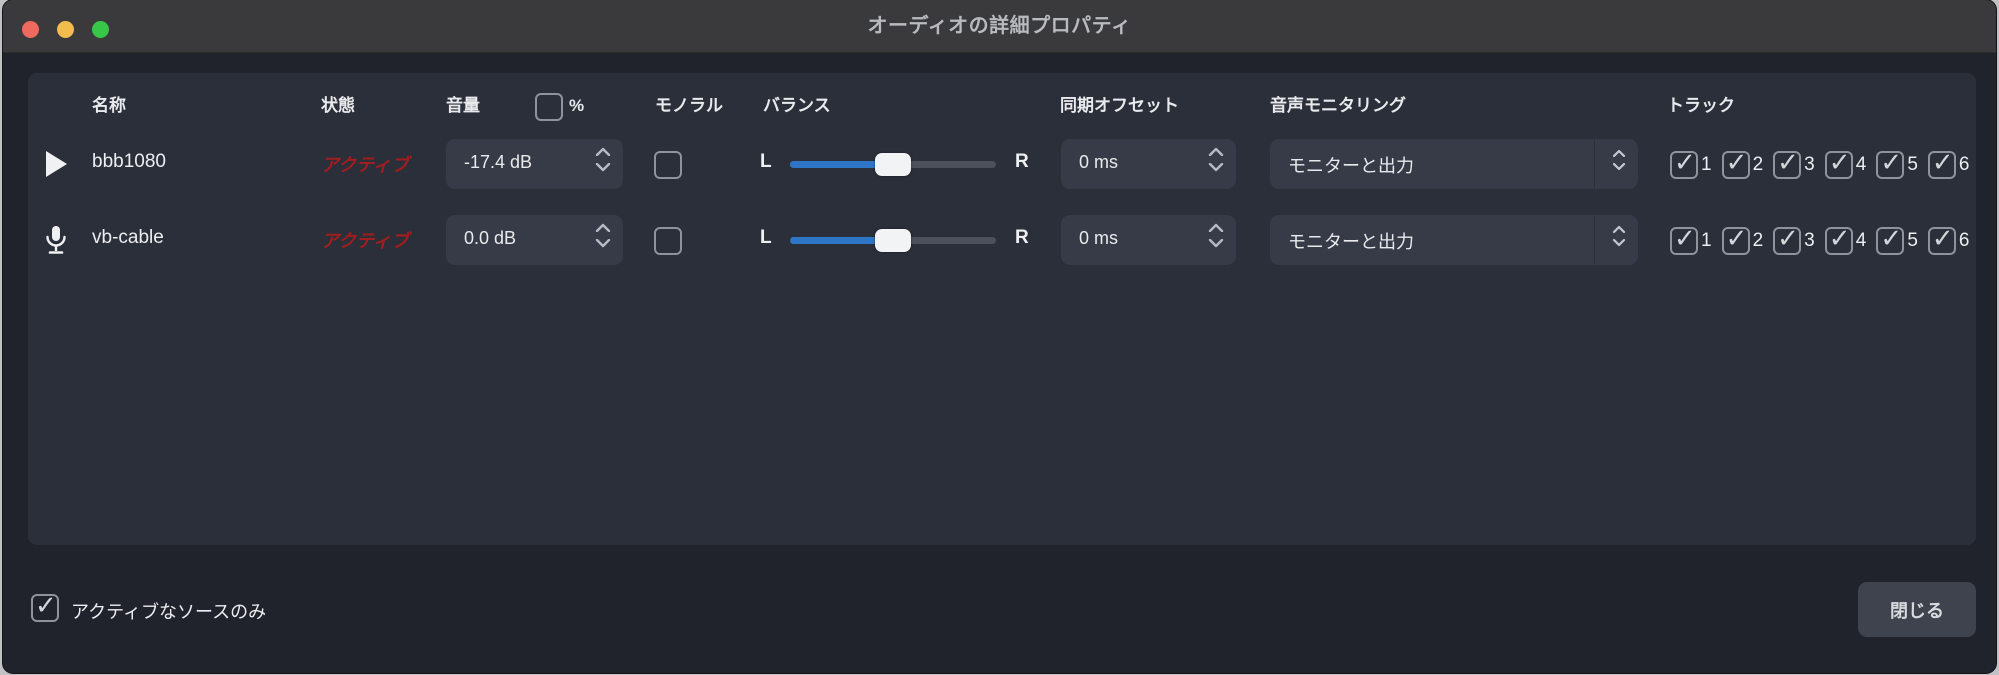 This screenshot has height=675, width=1999. What do you see at coordinates (549, 107) in the screenshot?
I see `volume-percent-checkbox` at bounding box center [549, 107].